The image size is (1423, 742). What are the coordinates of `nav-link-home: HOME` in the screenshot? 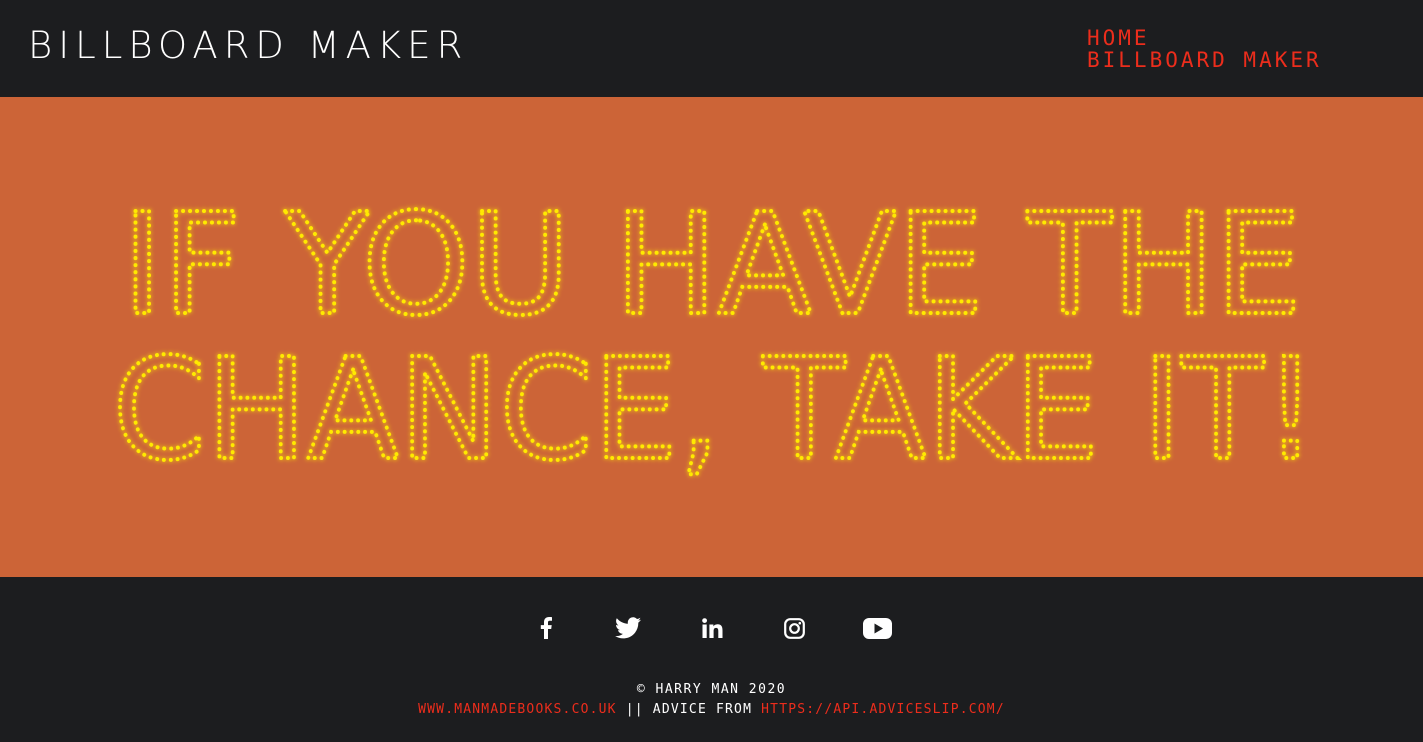 It's located at (1204, 38).